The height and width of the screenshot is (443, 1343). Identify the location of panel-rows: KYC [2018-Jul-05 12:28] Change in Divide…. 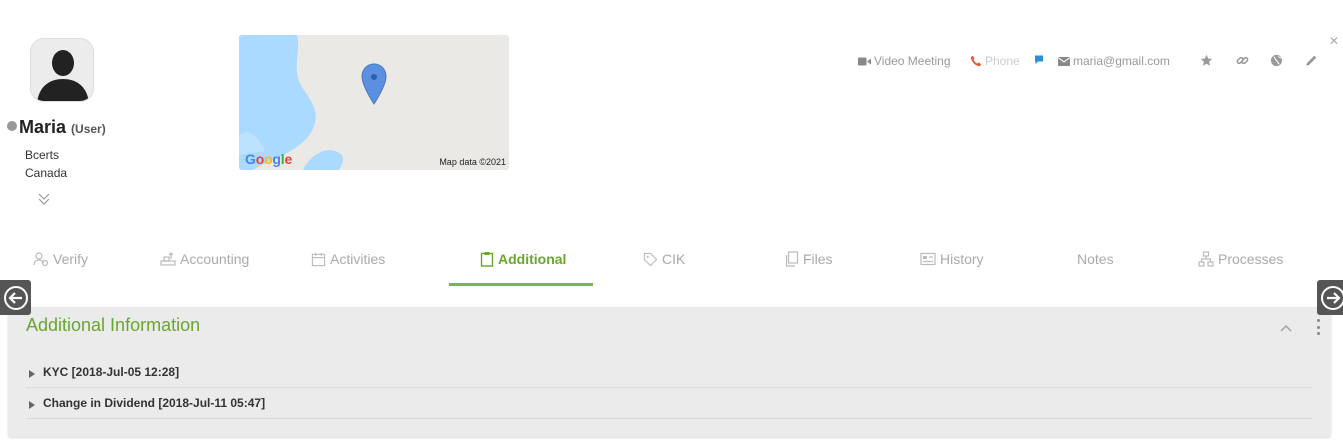
(669, 388).